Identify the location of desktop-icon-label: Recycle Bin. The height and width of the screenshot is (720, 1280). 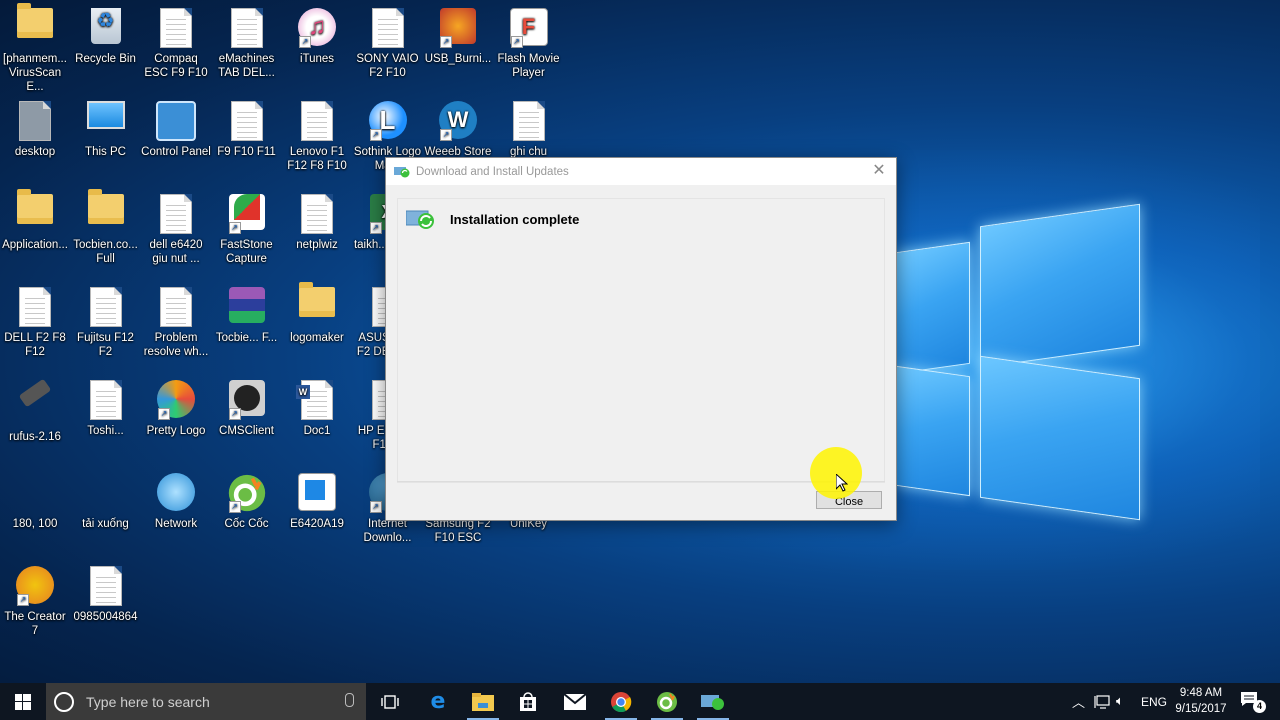
(105, 59).